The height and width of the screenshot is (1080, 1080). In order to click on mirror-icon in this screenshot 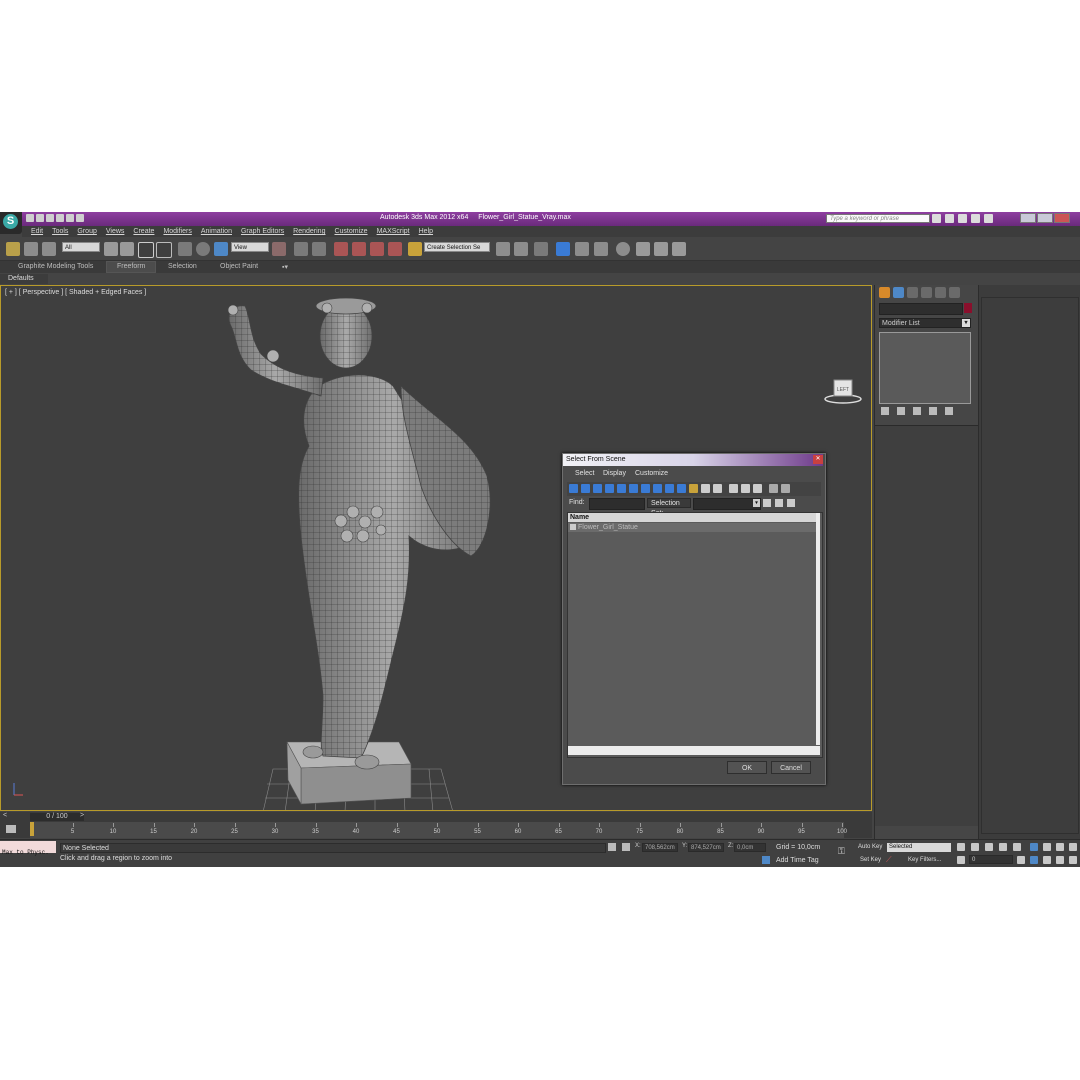, I will do `click(503, 249)`.